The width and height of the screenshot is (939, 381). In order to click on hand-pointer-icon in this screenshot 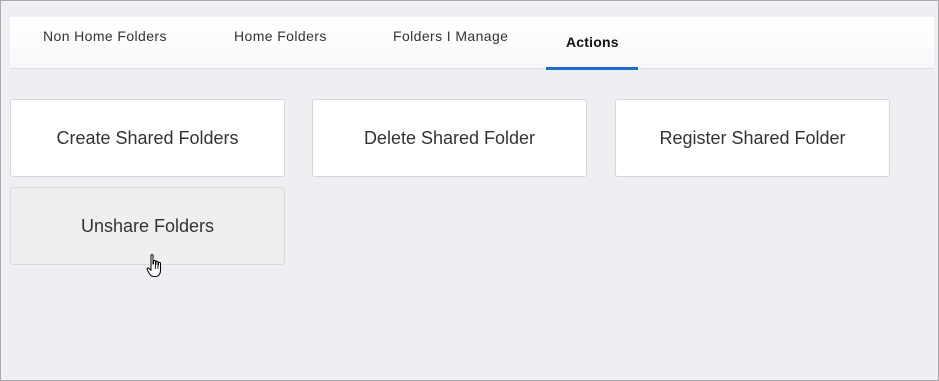, I will do `click(153, 265)`.